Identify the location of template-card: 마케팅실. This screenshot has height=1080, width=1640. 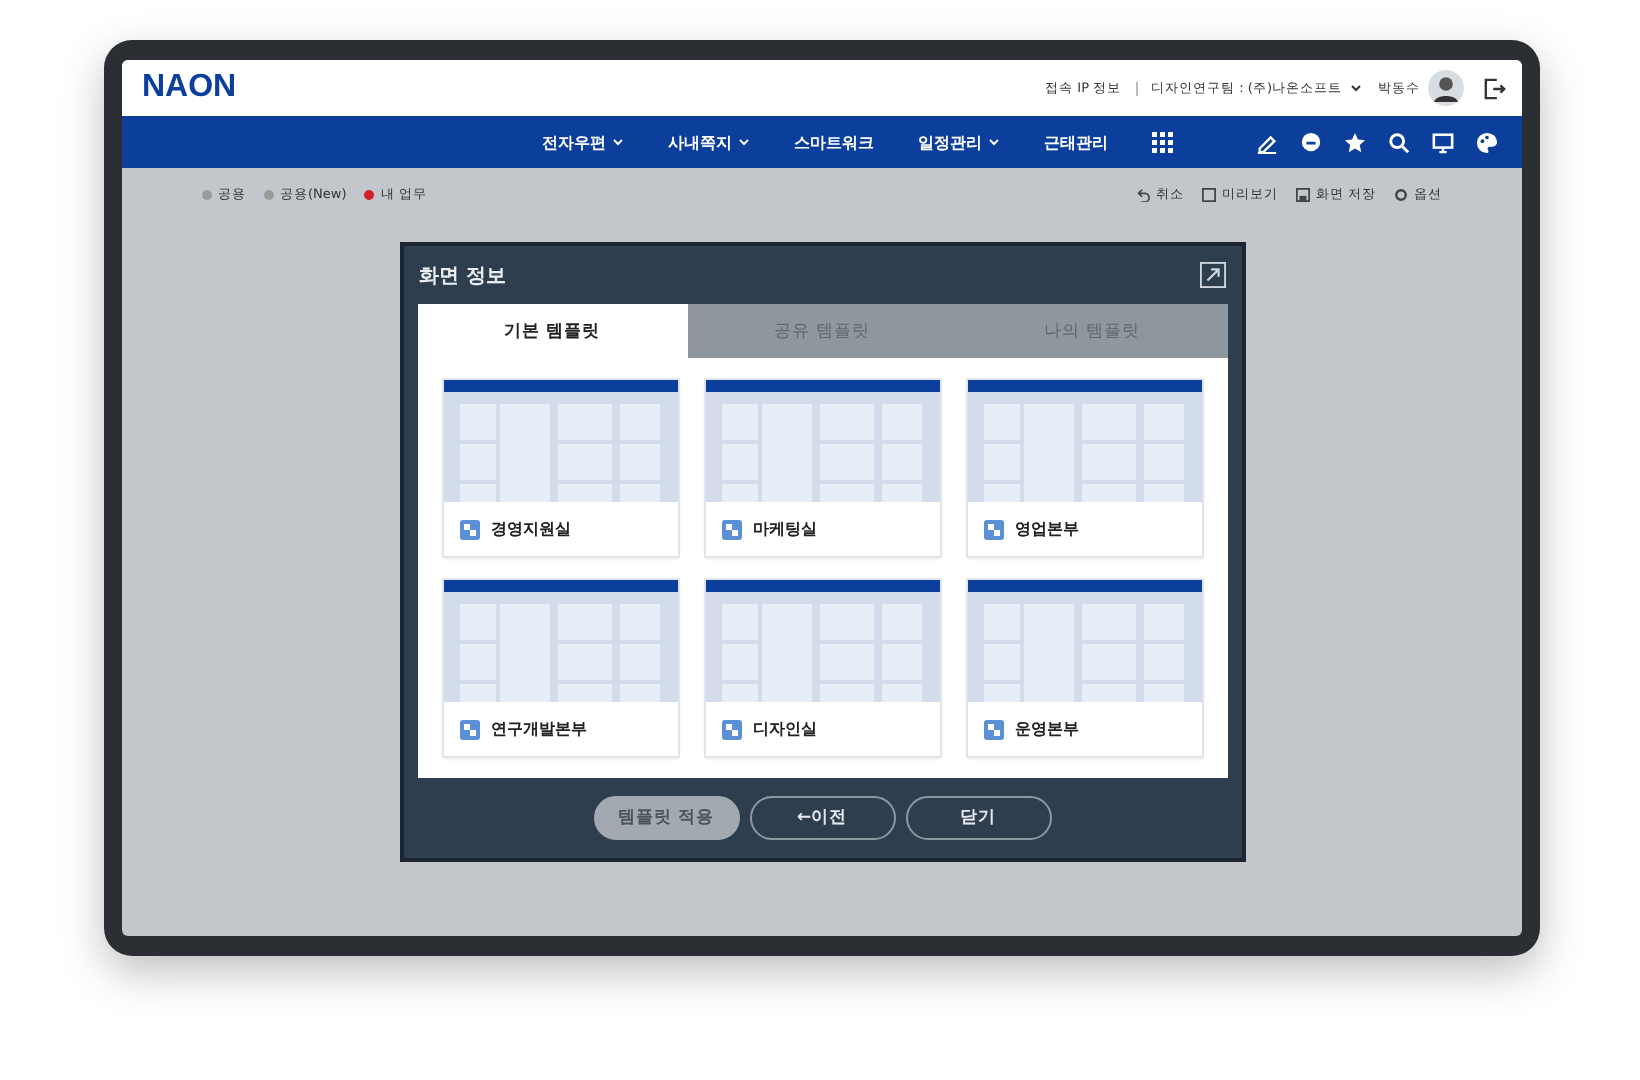
(822, 468).